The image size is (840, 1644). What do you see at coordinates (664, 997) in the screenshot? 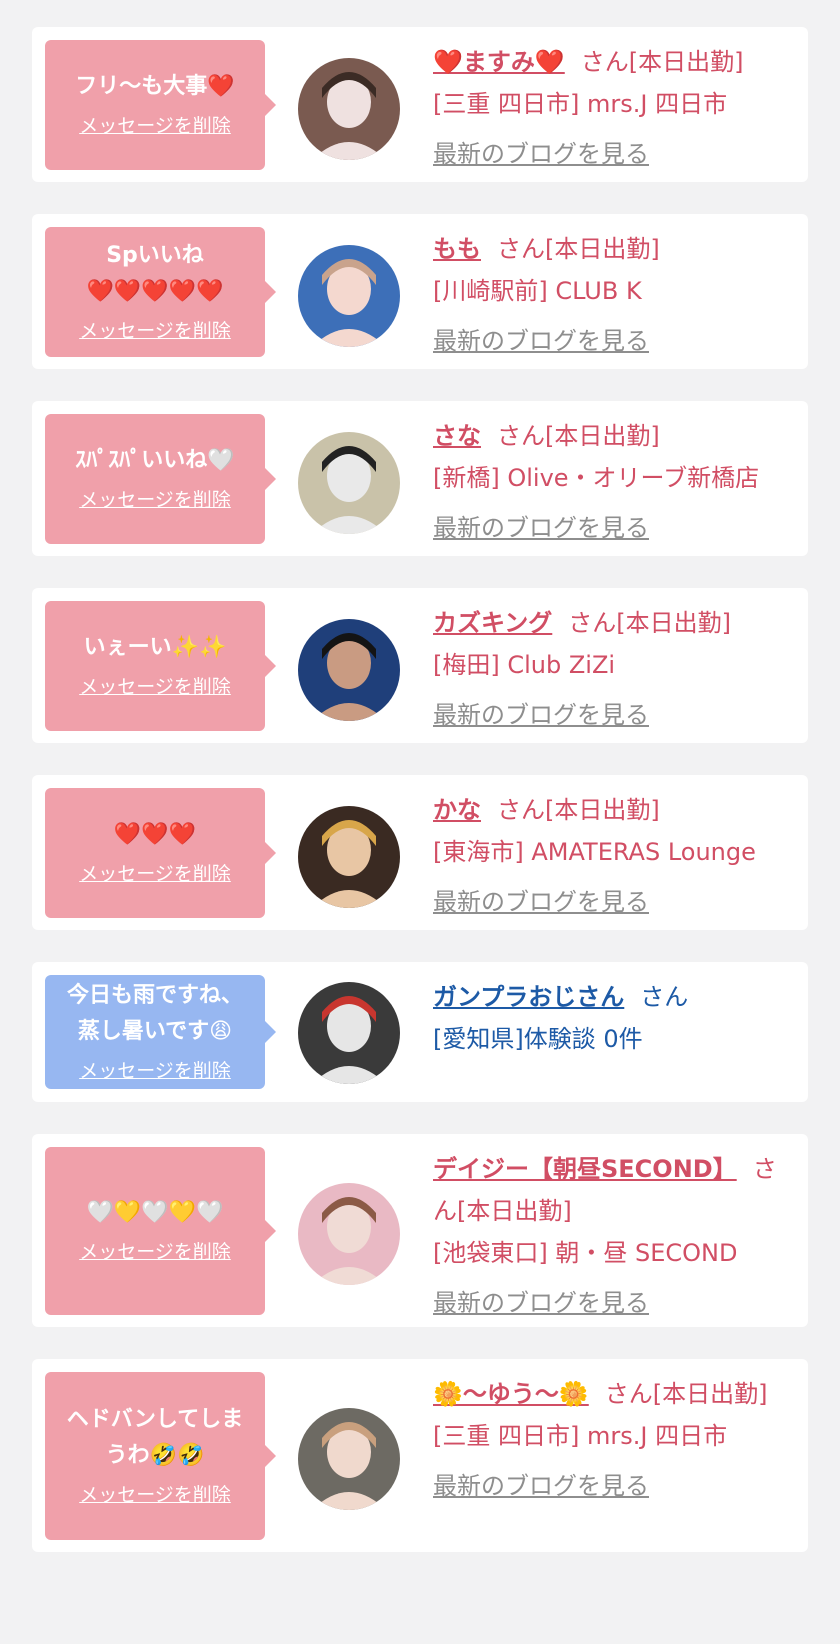
I see `sender-status: さん` at bounding box center [664, 997].